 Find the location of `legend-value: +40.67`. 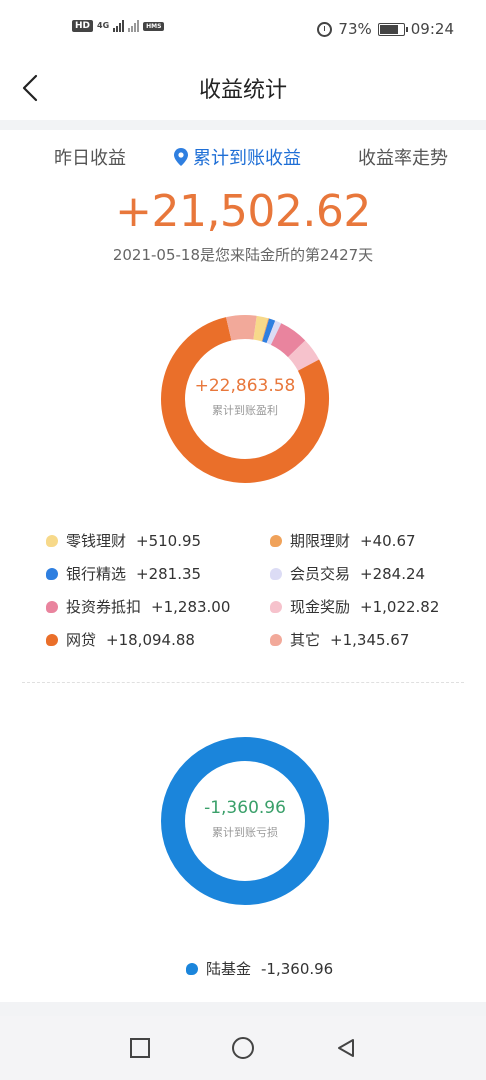

legend-value: +40.67 is located at coordinates (388, 540).